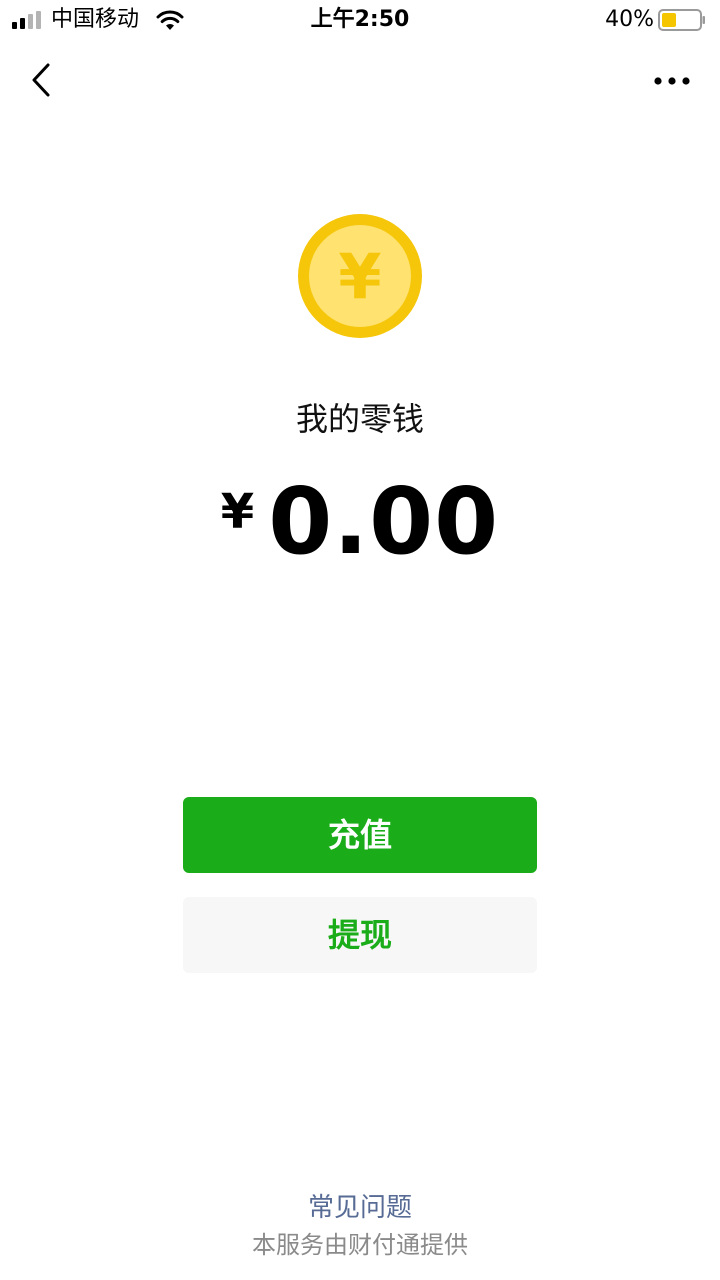  What do you see at coordinates (384, 521) in the screenshot?
I see `balance-value: 0.00` at bounding box center [384, 521].